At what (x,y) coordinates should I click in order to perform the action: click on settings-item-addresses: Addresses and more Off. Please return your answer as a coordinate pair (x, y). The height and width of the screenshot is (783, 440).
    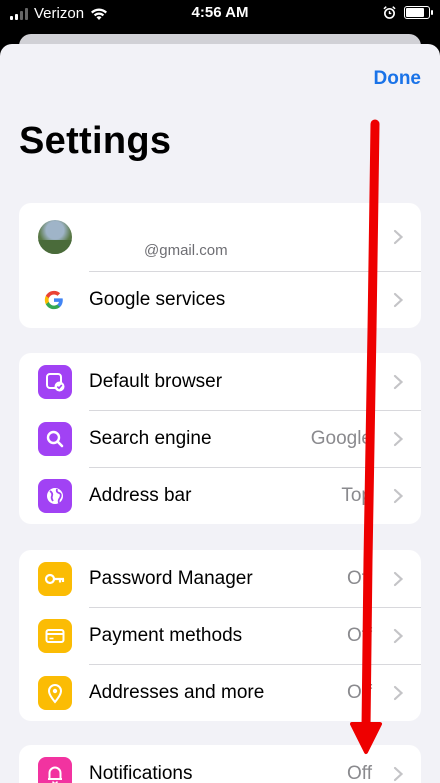
    Looking at the image, I should click on (220, 692).